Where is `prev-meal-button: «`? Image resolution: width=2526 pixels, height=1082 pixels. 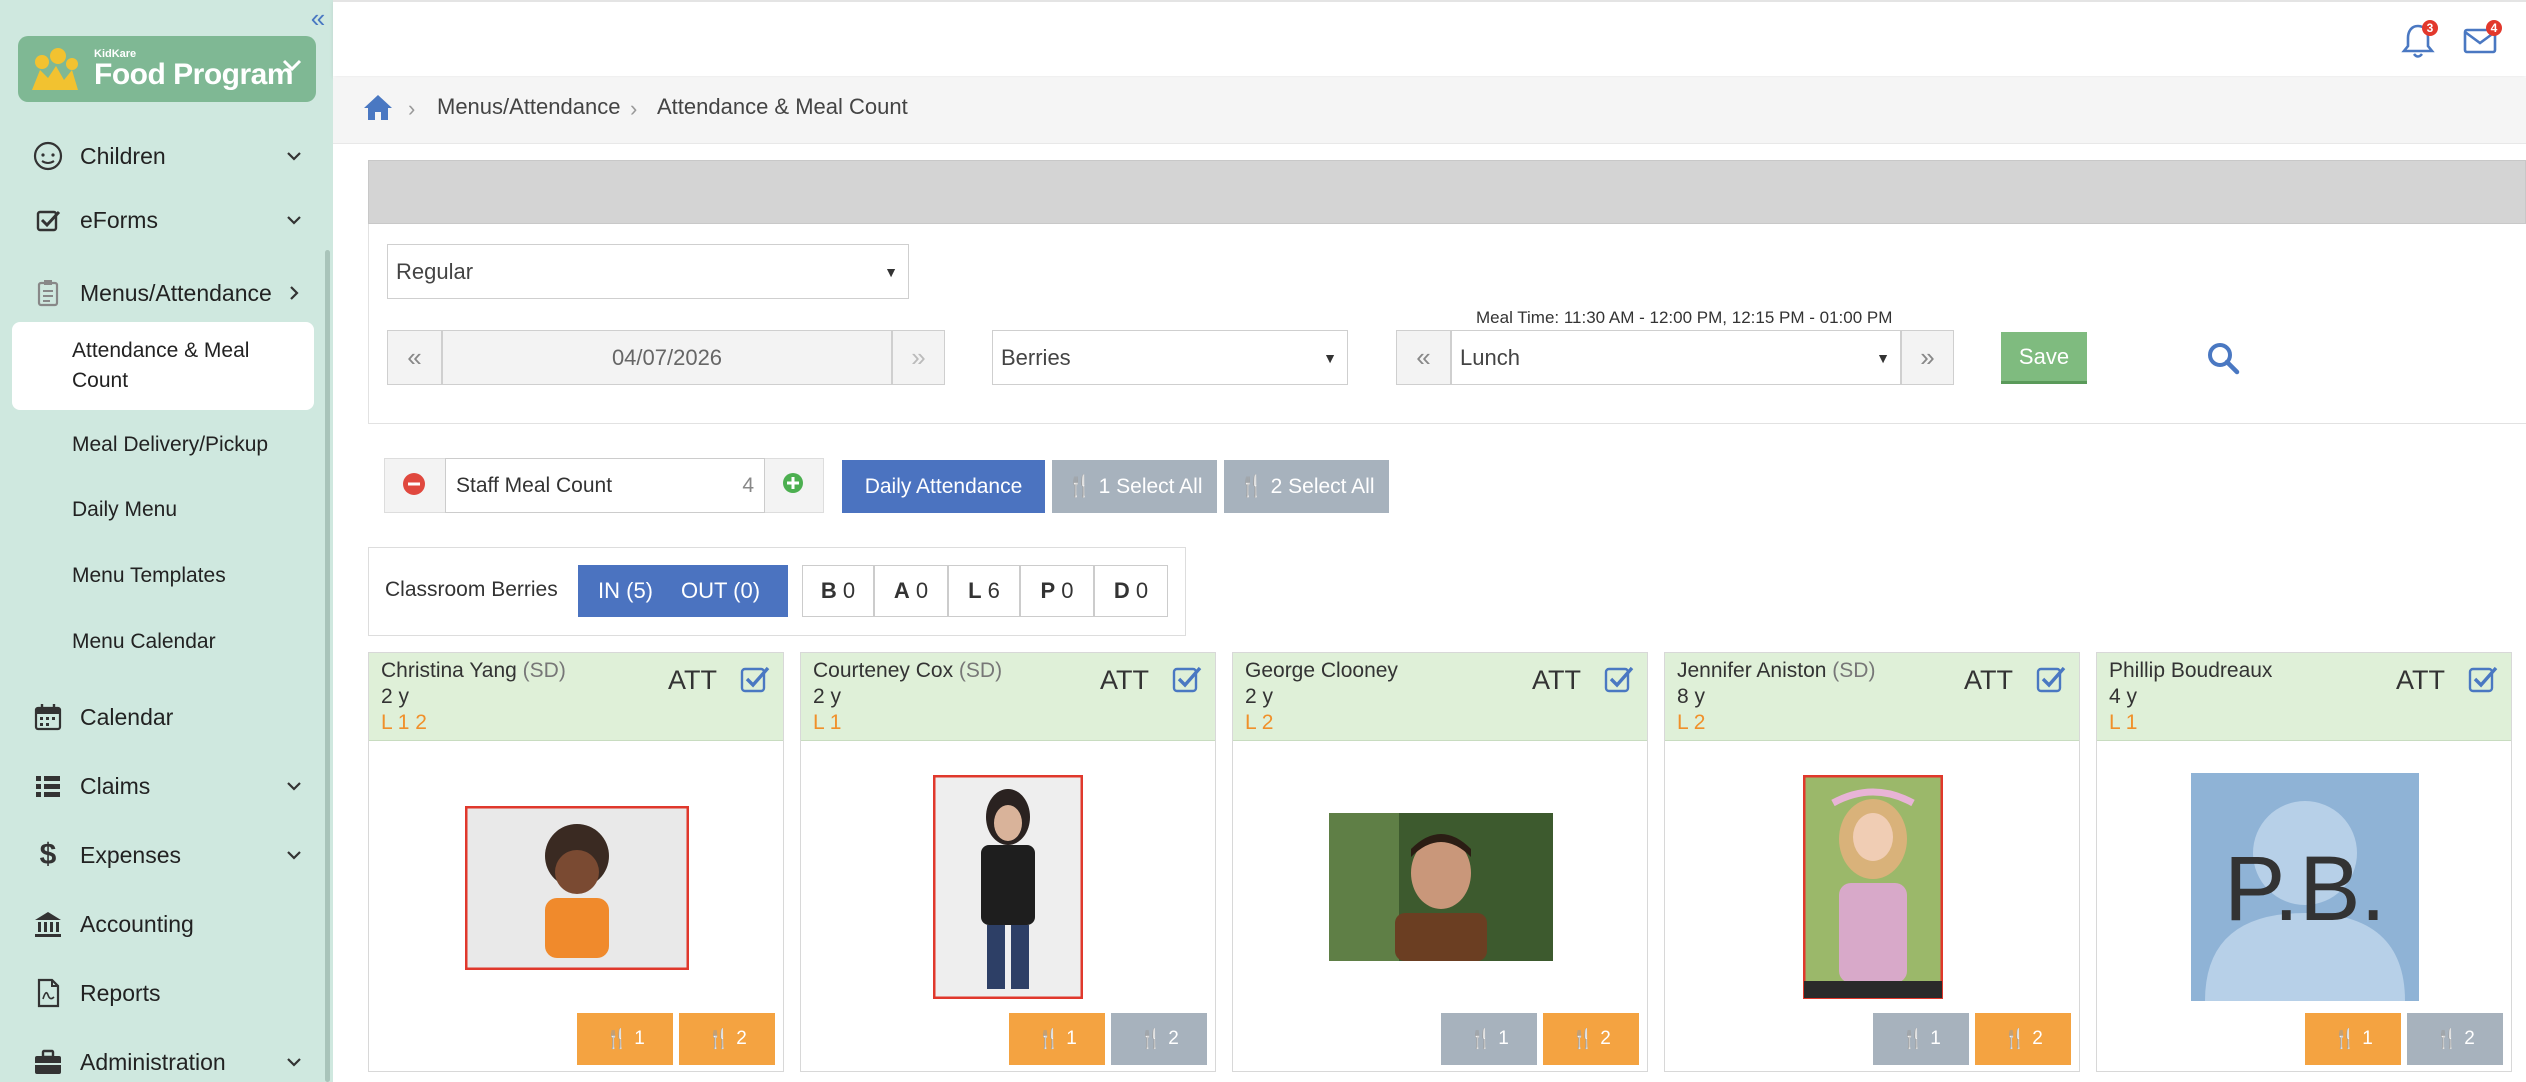 prev-meal-button: « is located at coordinates (1423, 357).